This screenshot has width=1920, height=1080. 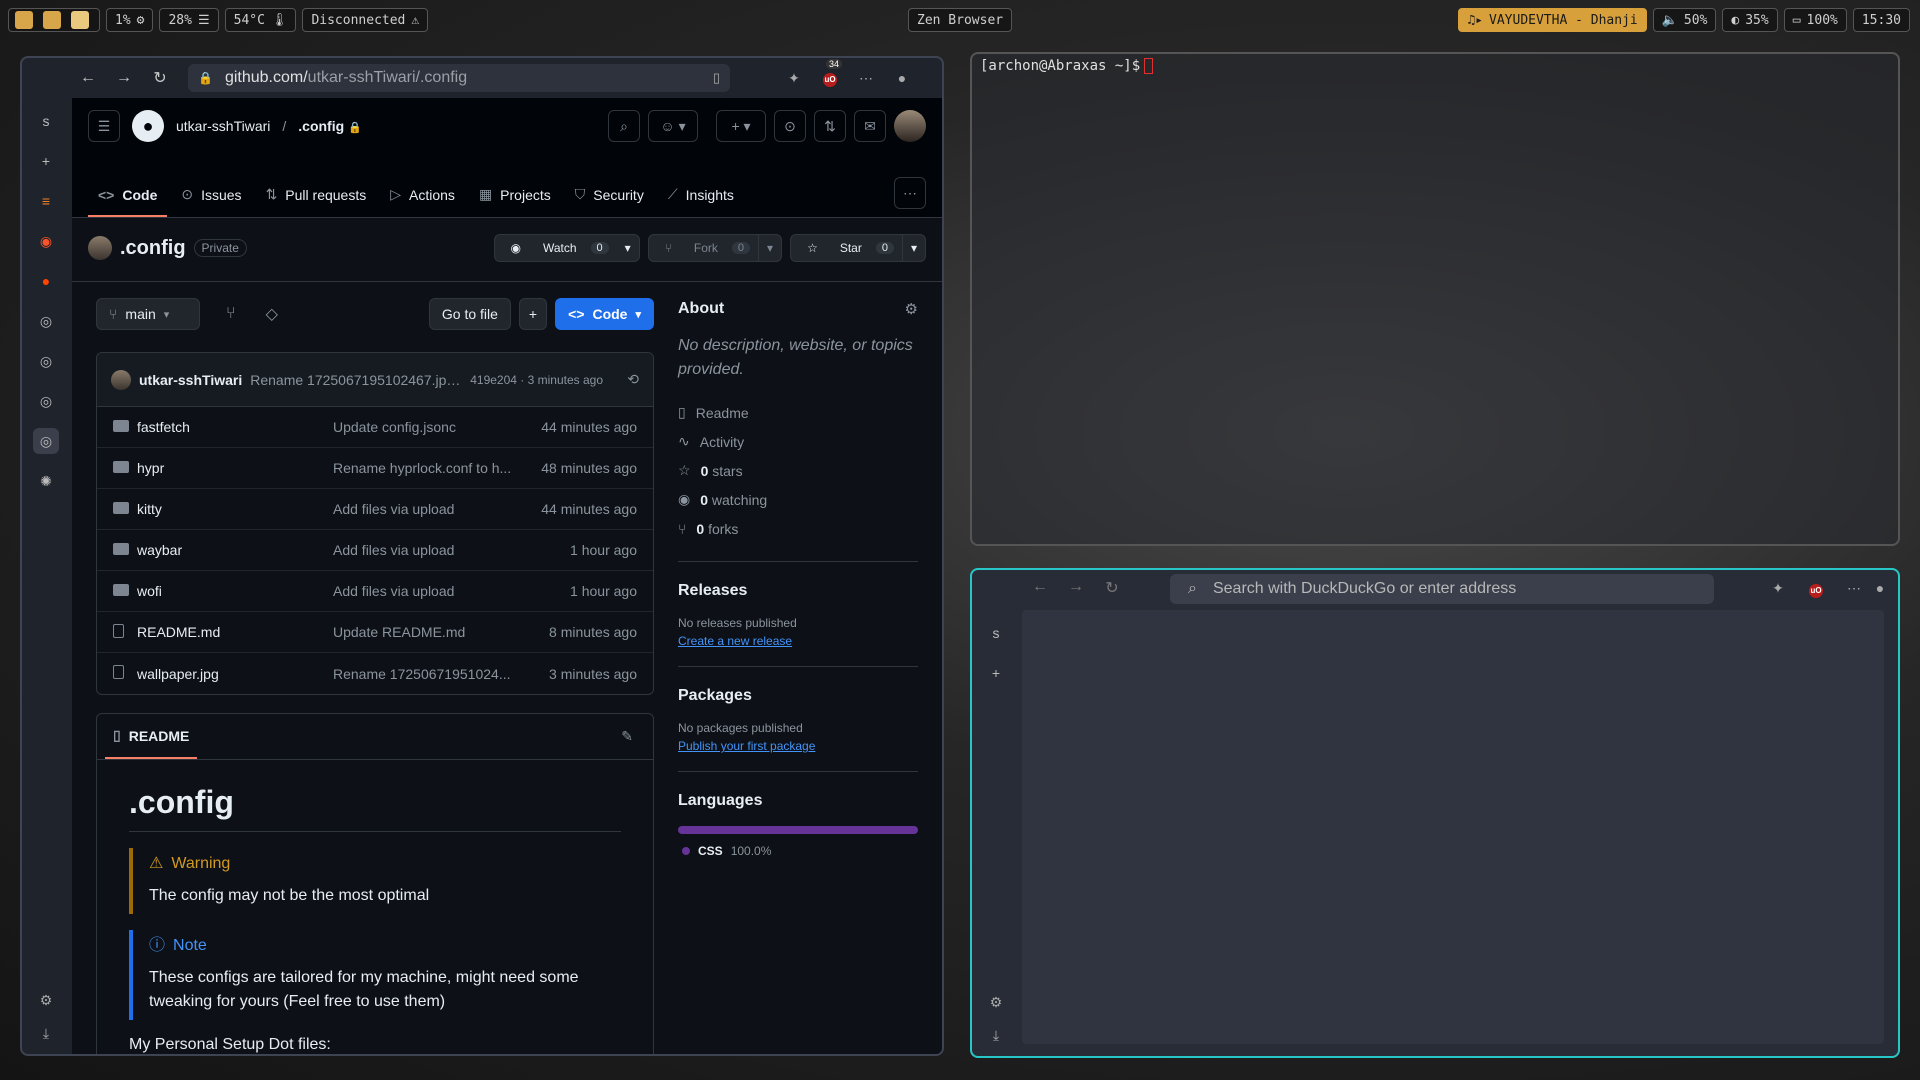 I want to click on table-row: waybar Add files via upload 1 hour ago, so click(x=375, y=550).